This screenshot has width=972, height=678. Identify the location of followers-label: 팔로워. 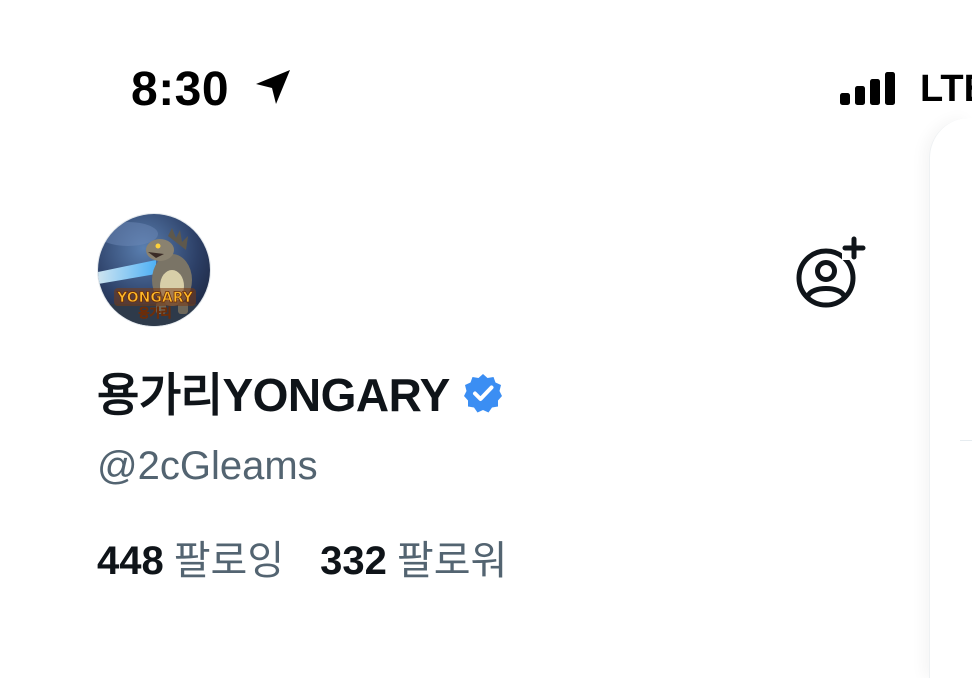
(452, 561).